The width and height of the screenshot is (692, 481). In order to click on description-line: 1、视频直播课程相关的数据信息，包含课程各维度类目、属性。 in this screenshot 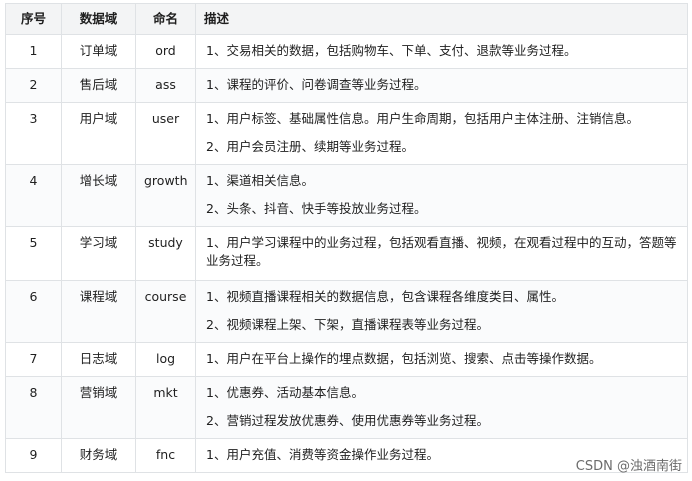, I will do `click(385, 296)`.